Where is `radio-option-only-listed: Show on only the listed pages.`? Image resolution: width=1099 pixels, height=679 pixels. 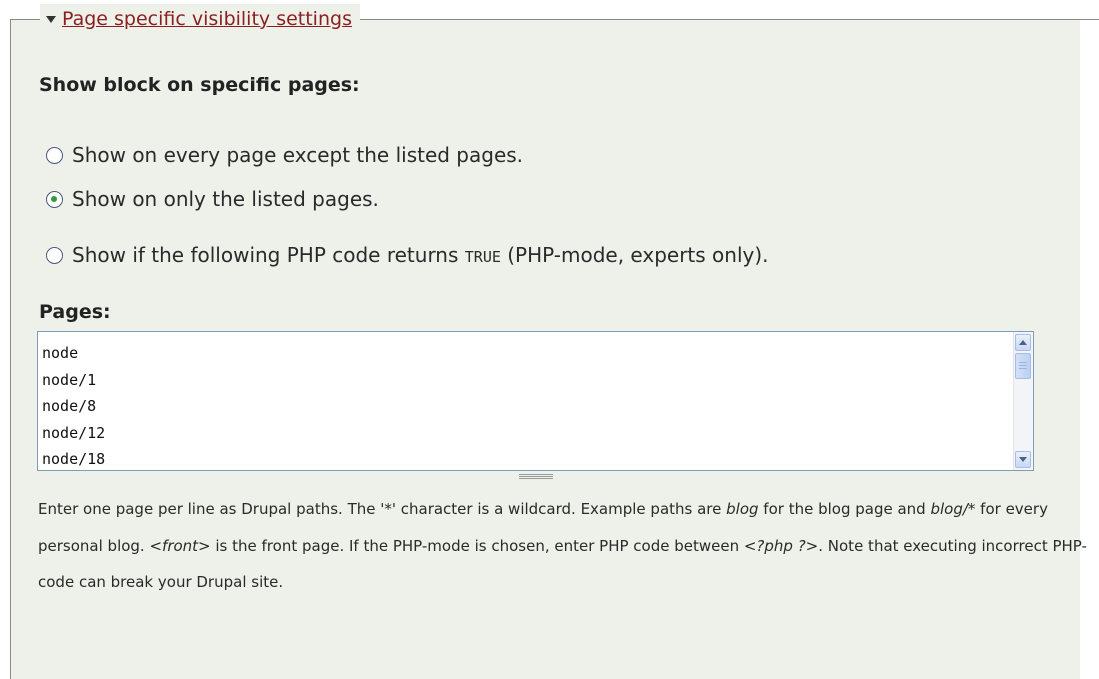
radio-option-only-listed: Show on only the listed pages. is located at coordinates (212, 199).